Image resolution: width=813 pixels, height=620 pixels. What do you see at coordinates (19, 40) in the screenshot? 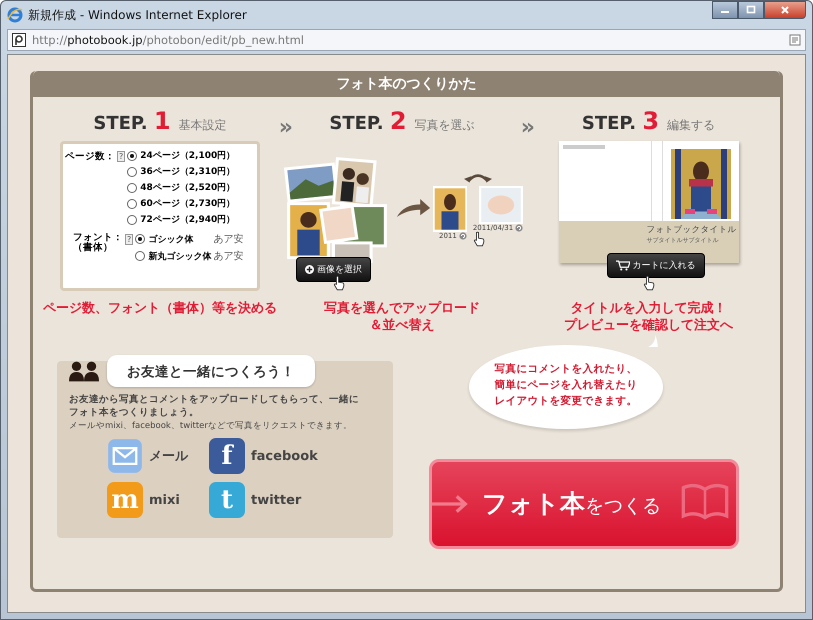
I see `site-icon` at bounding box center [19, 40].